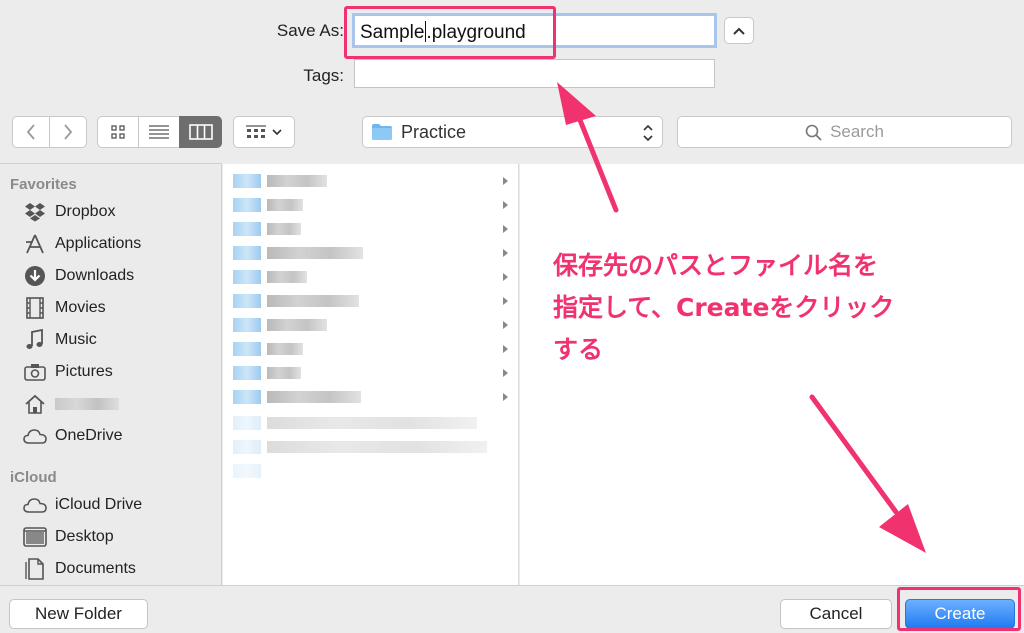  I want to click on location-popup: Practice, so click(512, 132).